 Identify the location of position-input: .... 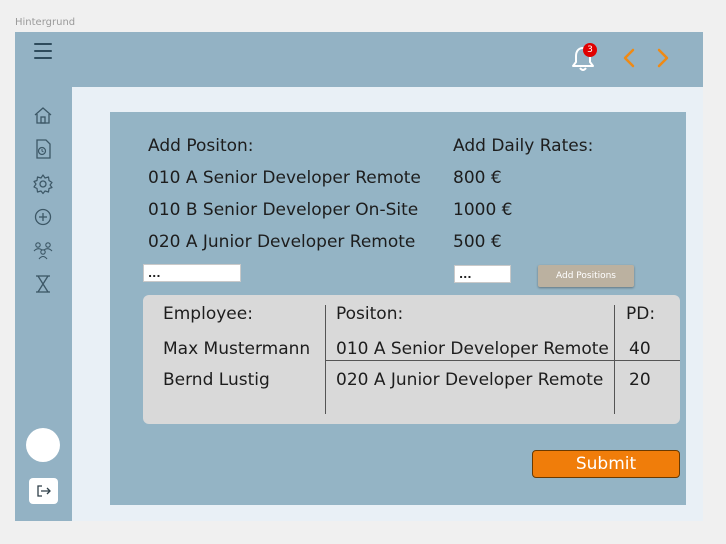
(192, 273).